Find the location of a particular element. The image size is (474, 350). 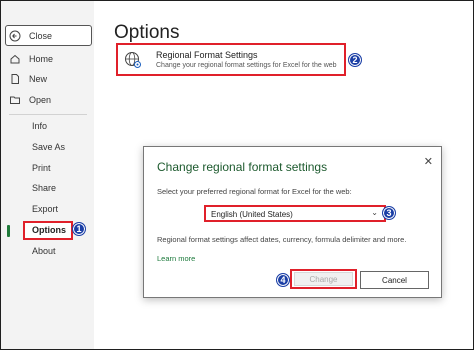

sidebar-item-home: Home is located at coordinates (31, 59).